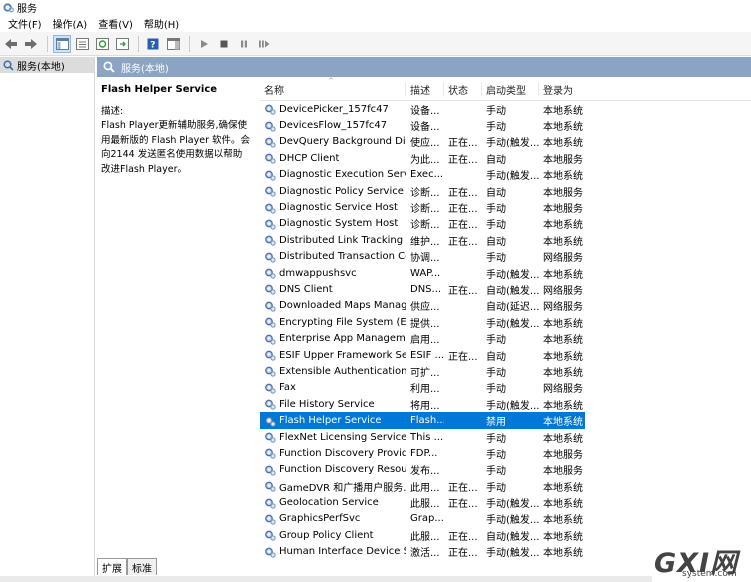  I want to click on menu-action: 操作(A), so click(70, 23).